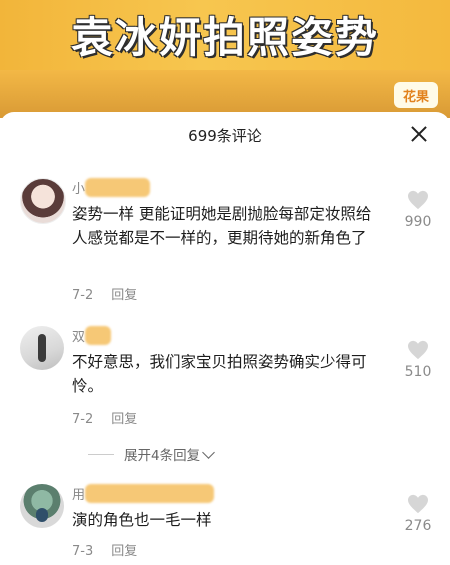  What do you see at coordinates (98, 335) in the screenshot?
I see `username-redacted: 道眼` at bounding box center [98, 335].